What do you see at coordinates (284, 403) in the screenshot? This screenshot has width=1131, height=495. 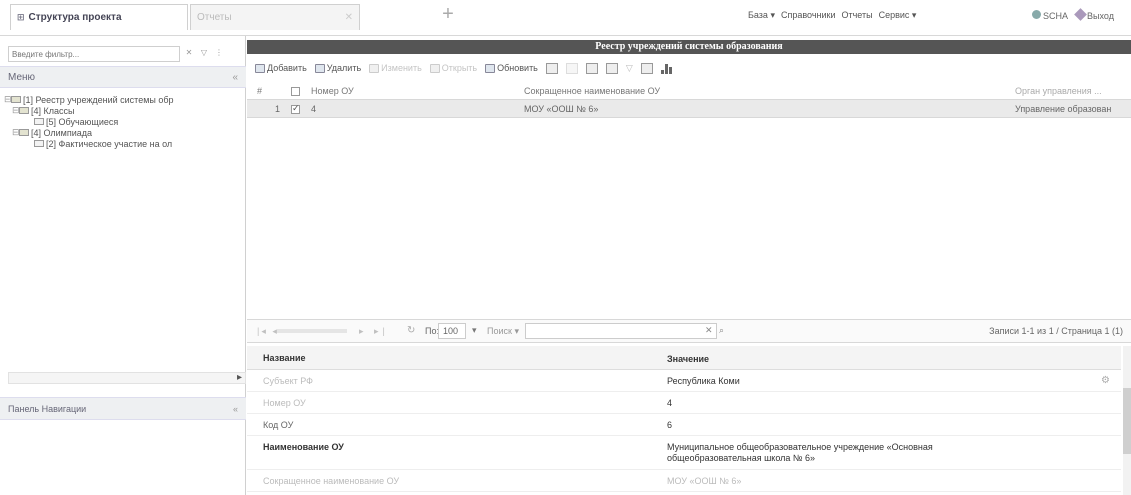 I see `property-name: Номер ОУ` at bounding box center [284, 403].